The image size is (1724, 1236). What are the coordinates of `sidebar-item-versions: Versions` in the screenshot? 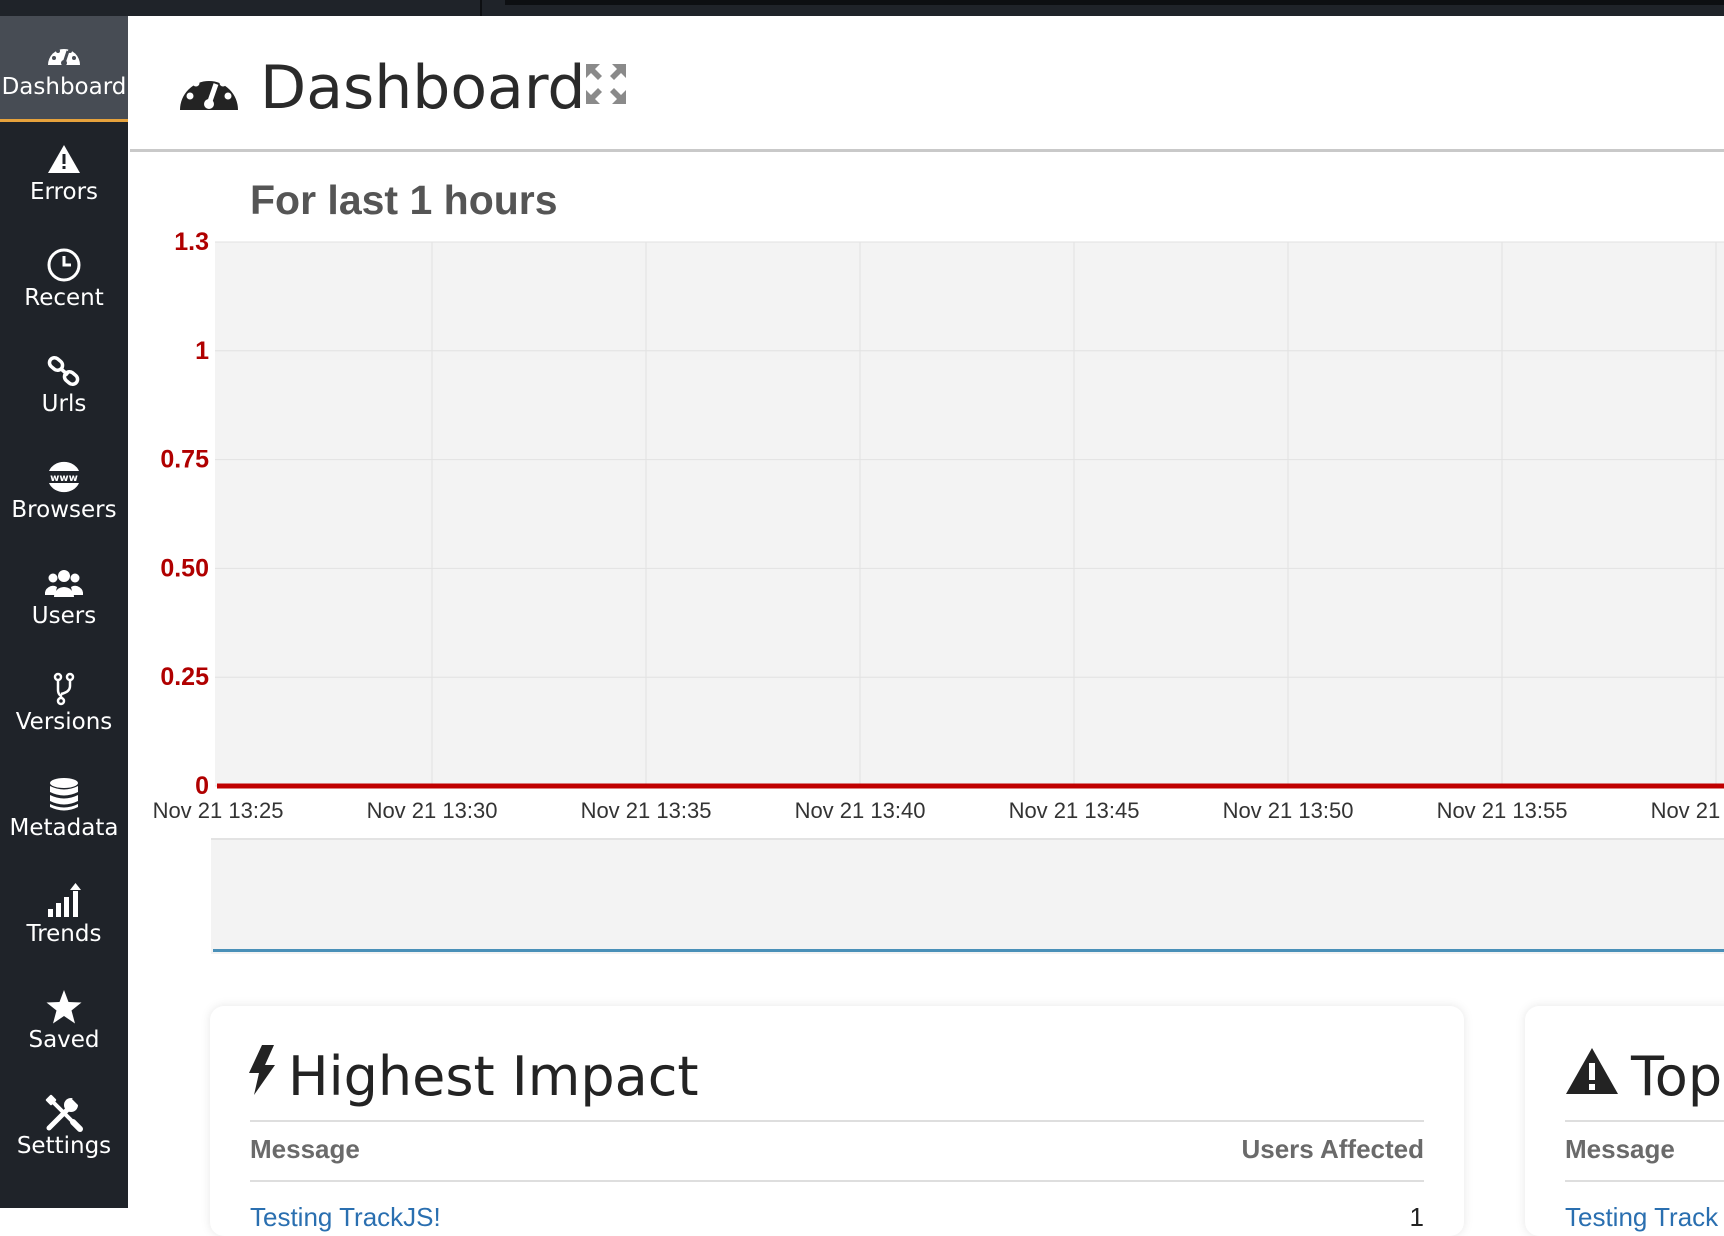 It's located at (64, 703).